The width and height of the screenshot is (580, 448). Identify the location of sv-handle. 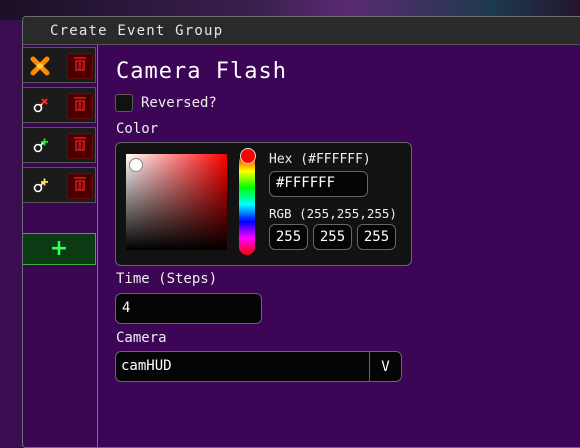
(136, 165).